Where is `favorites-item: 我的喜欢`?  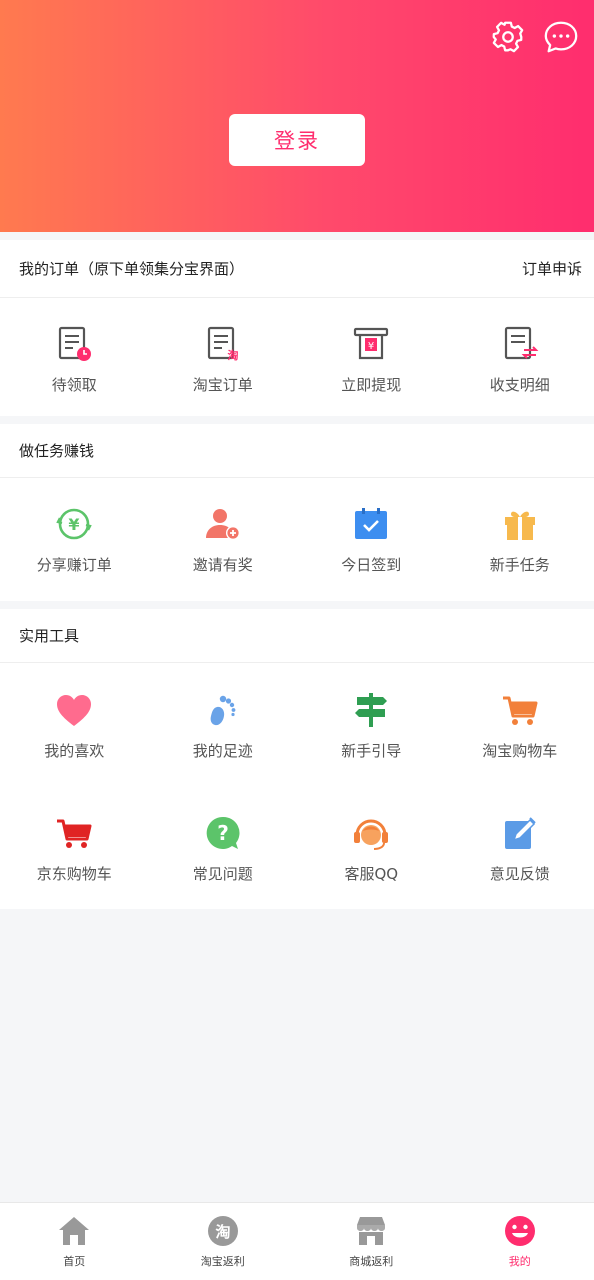
favorites-item: 我的喜欢 is located at coordinates (74, 725).